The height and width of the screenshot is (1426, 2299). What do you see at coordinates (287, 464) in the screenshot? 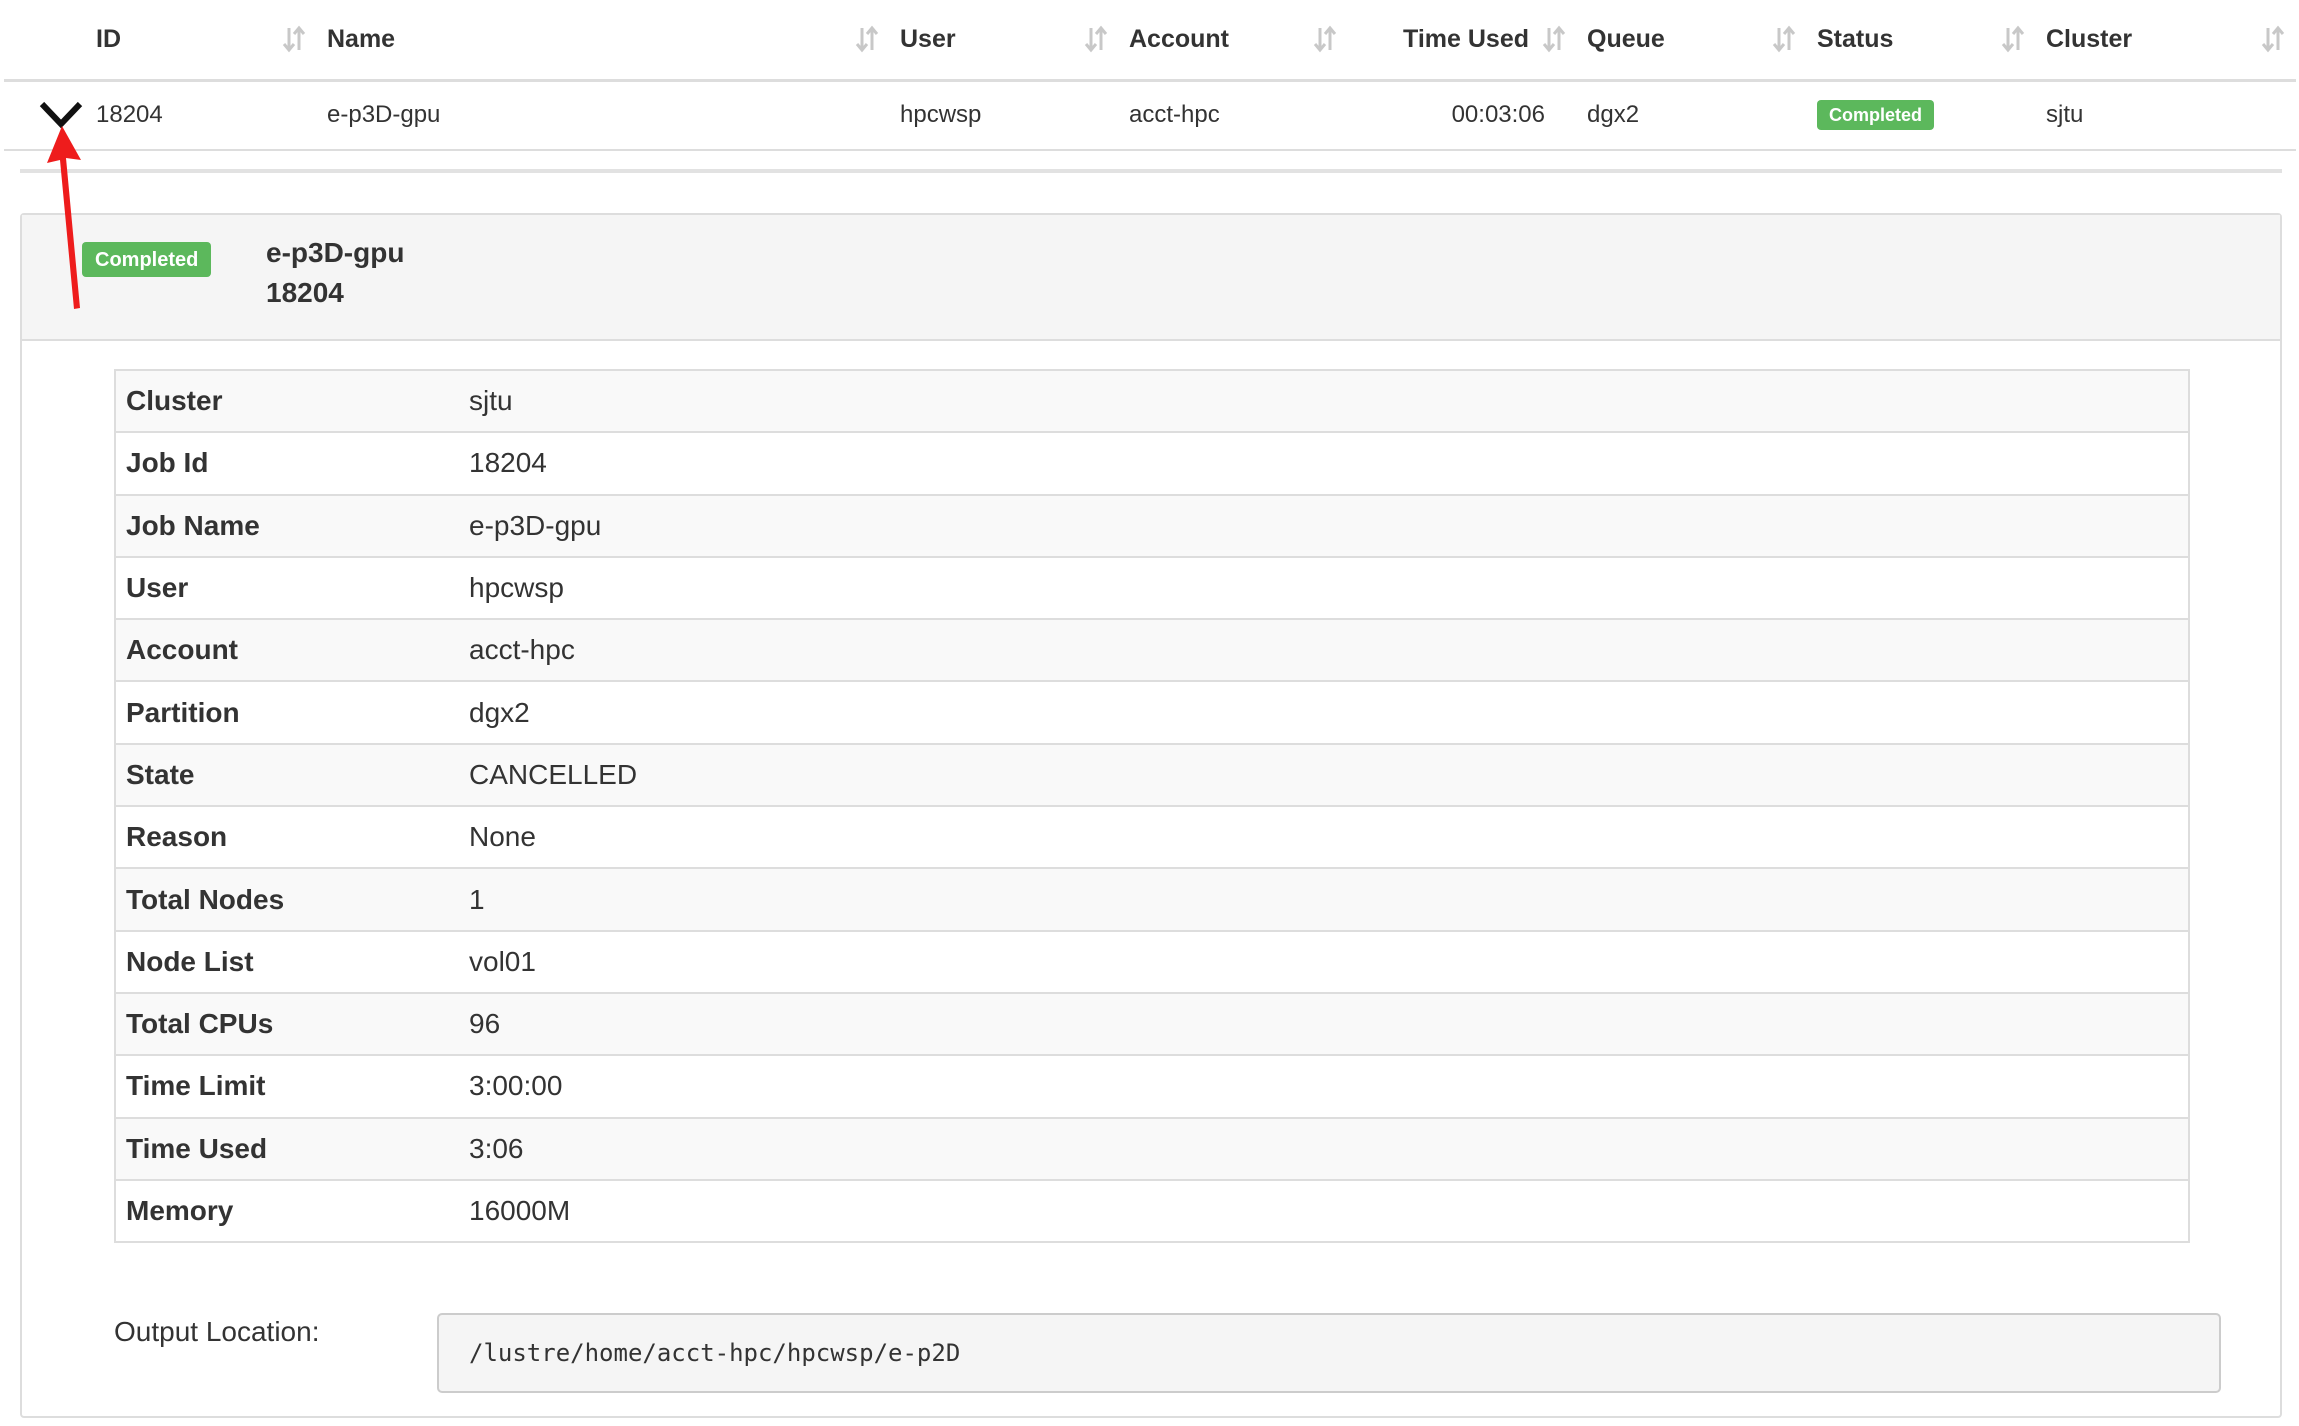
I see `detail-label: Job Id` at bounding box center [287, 464].